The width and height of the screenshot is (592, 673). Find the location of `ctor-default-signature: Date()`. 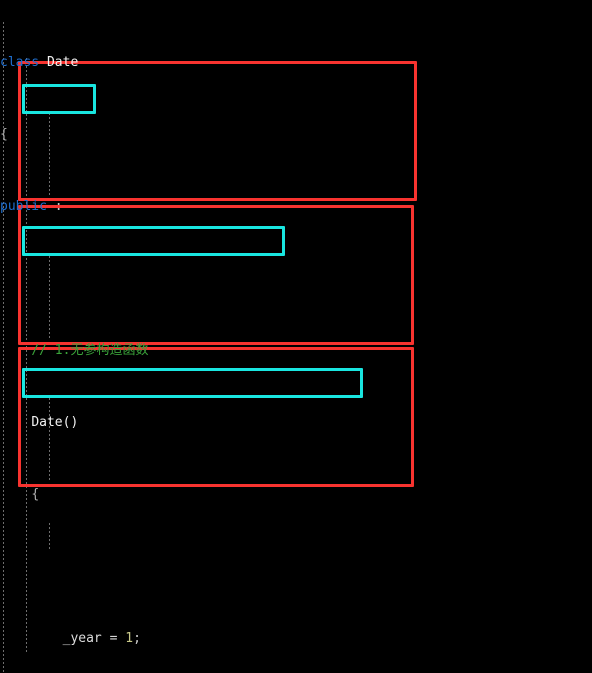

ctor-default-signature: Date() is located at coordinates (55, 422).